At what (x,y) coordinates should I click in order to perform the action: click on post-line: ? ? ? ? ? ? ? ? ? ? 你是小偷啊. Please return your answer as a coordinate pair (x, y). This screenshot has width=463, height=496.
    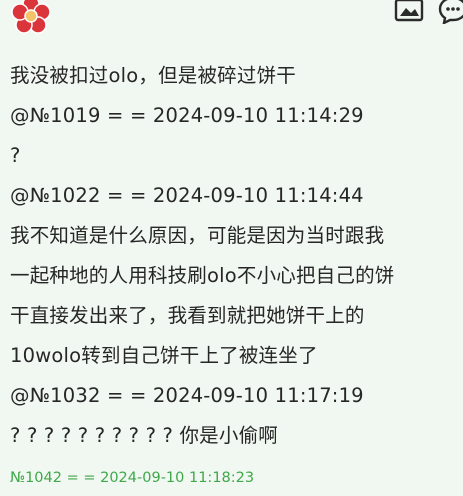
    Looking at the image, I should click on (144, 435).